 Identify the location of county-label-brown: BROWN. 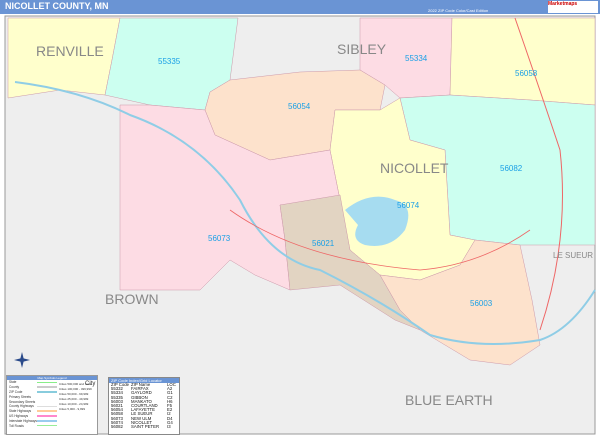
(132, 299).